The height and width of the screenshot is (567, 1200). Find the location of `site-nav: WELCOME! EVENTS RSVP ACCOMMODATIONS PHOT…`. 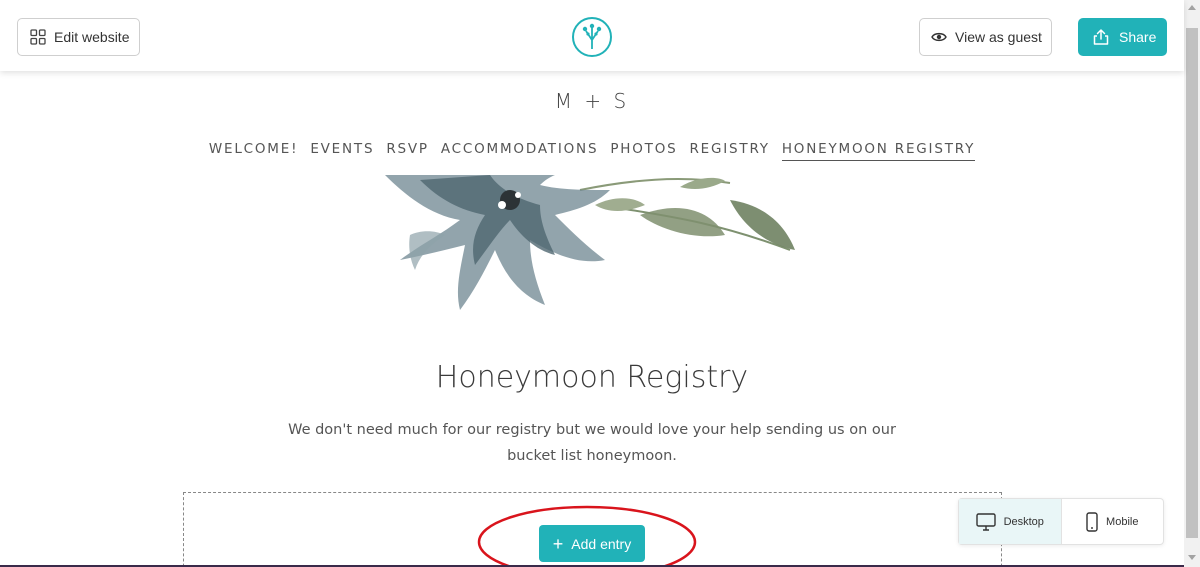

site-nav: WELCOME! EVENTS RSVP ACCOMMODATIONS PHOT… is located at coordinates (592, 151).